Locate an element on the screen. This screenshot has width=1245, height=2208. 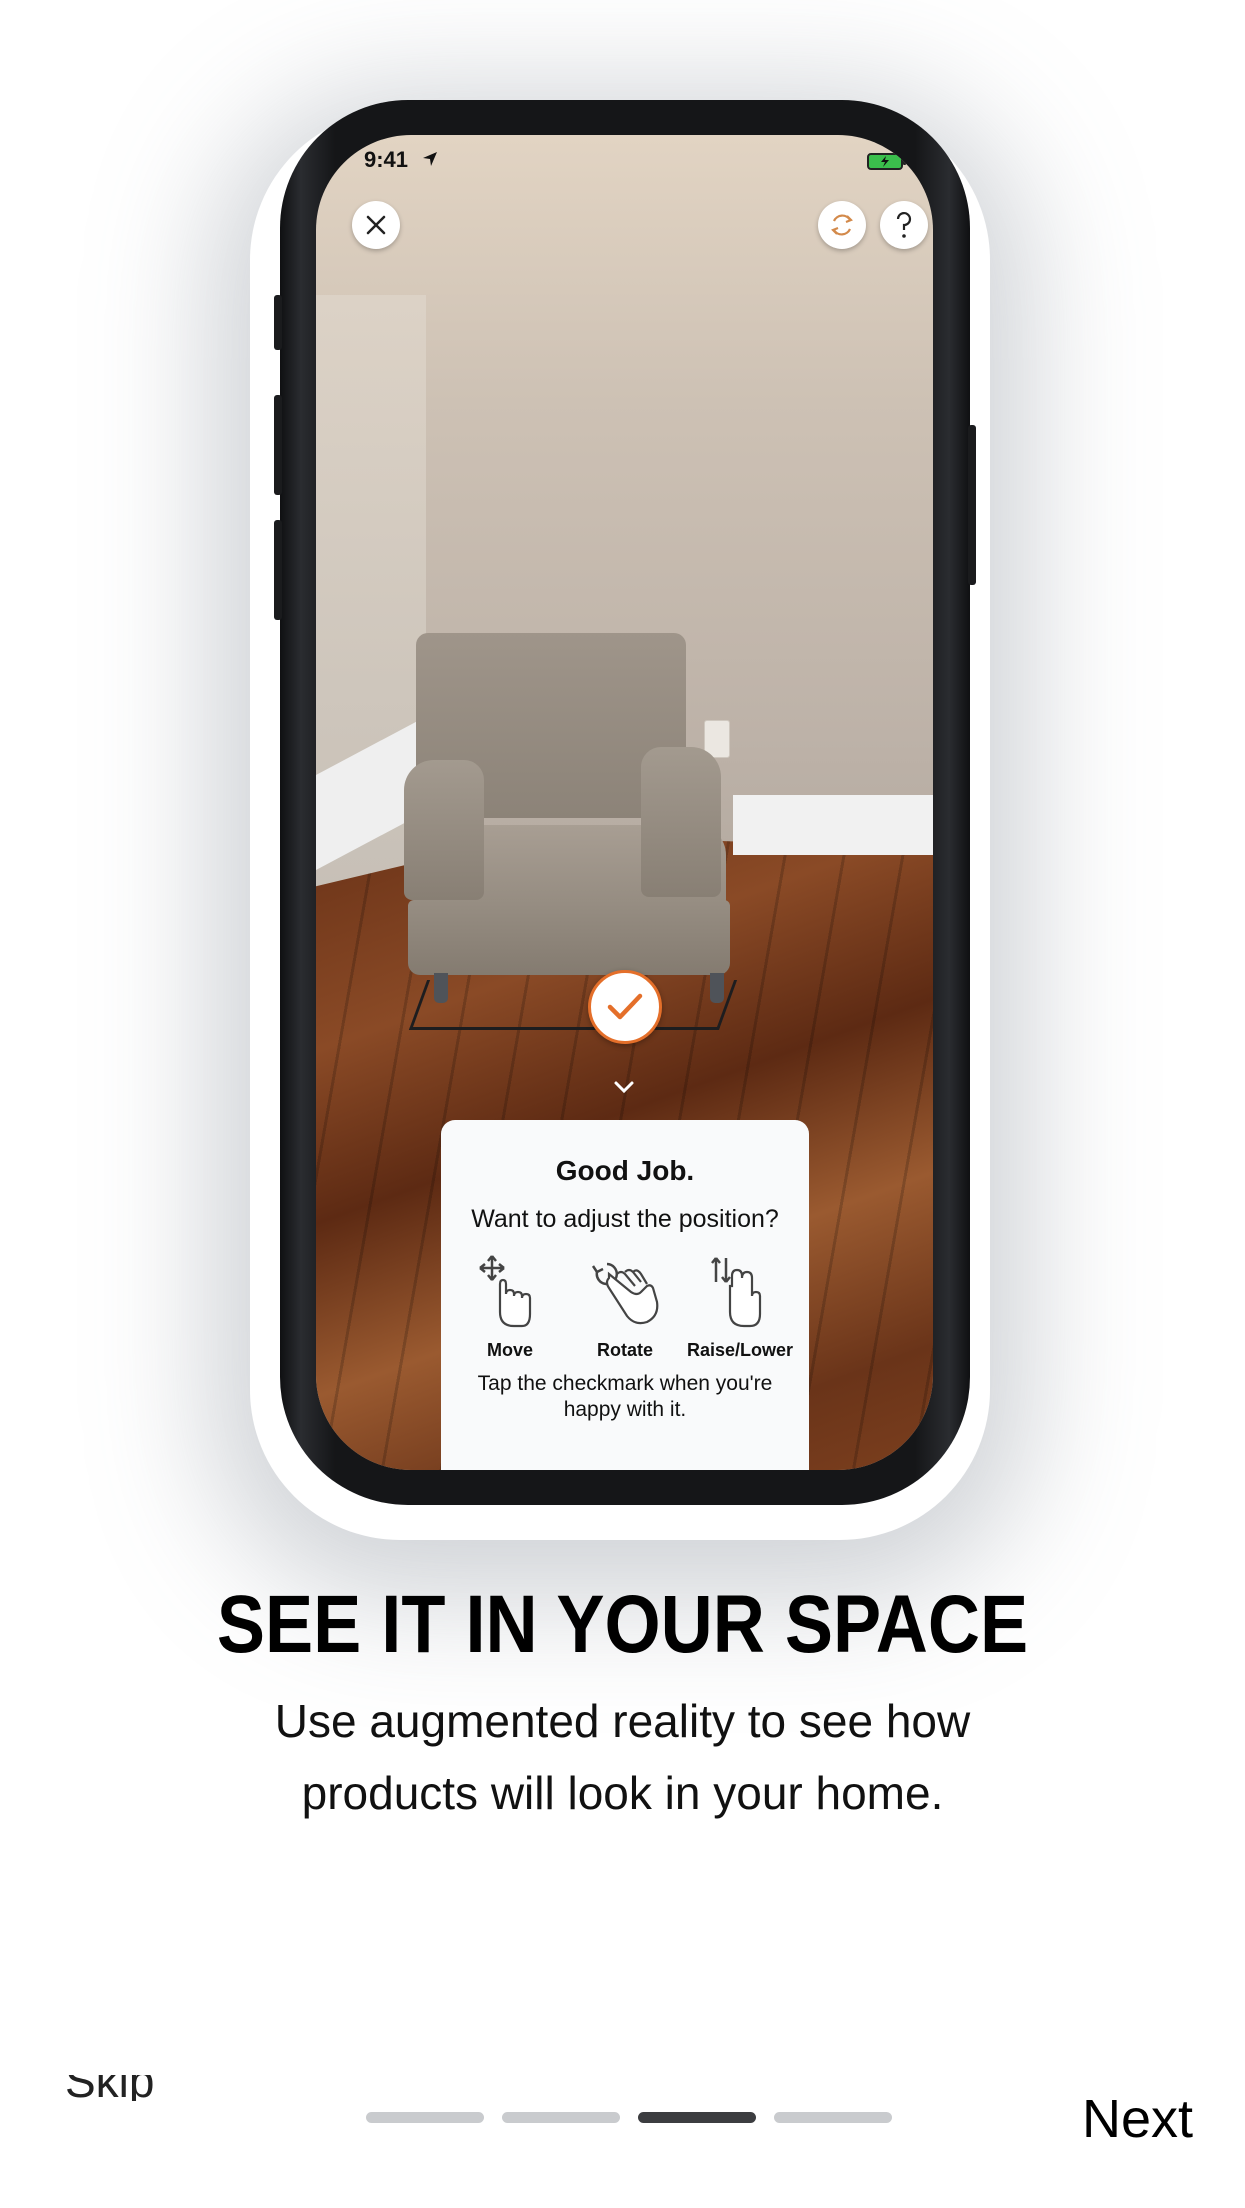
refresh-icon is located at coordinates (842, 225).